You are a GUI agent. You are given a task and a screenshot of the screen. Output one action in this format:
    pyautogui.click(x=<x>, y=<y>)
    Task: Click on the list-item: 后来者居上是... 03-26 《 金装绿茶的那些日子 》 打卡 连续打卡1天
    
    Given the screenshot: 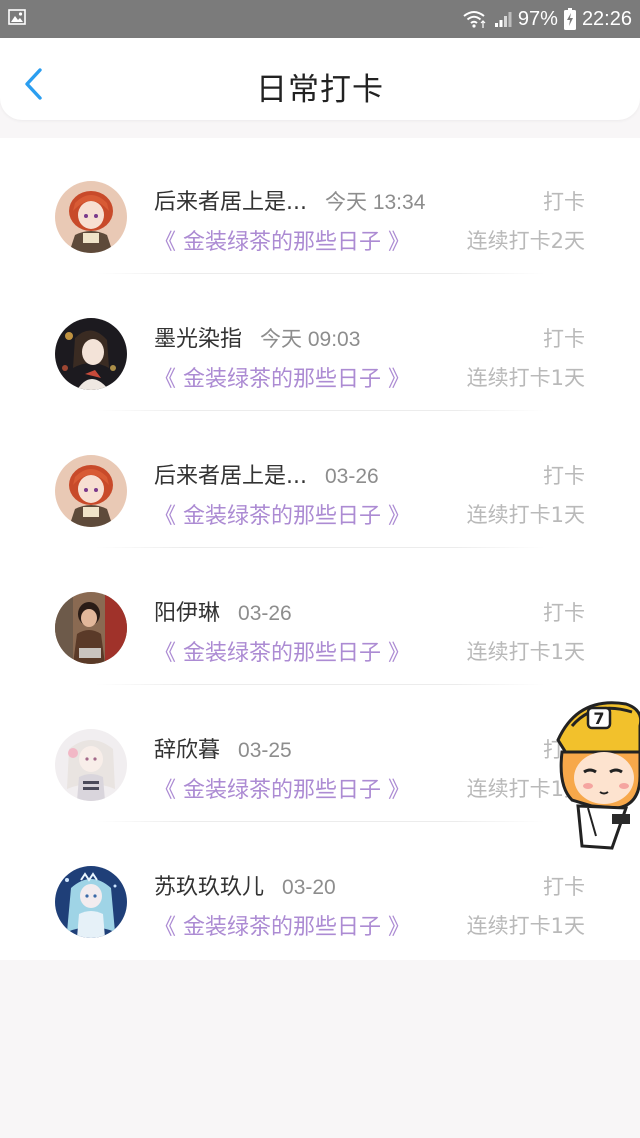 What is the action you would take?
    pyautogui.click(x=320, y=480)
    